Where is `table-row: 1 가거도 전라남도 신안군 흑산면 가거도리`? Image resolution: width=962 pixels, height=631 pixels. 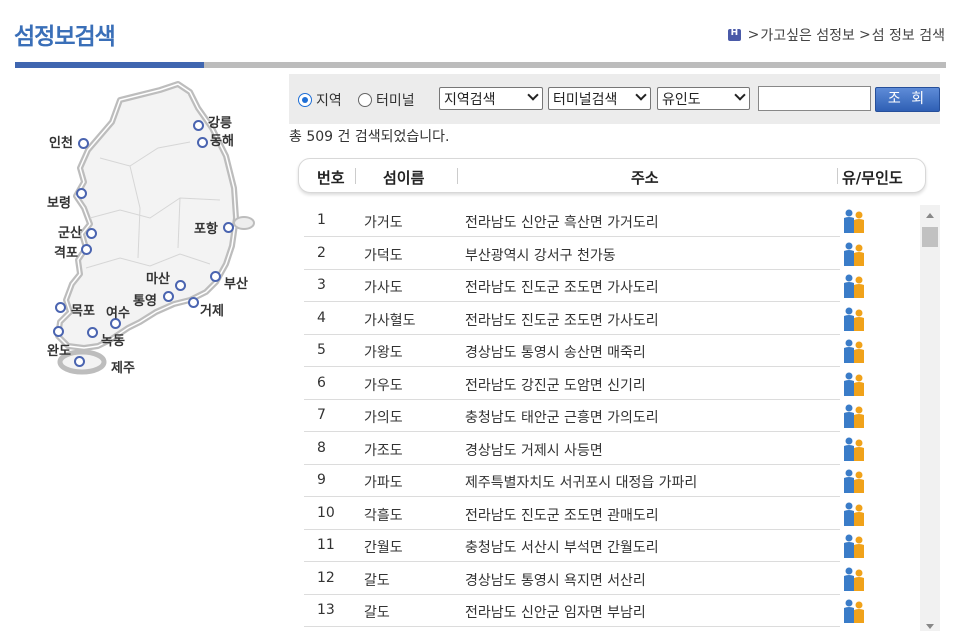 table-row: 1 가거도 전라남도 신안군 흑산면 가거도리 is located at coordinates (572, 221).